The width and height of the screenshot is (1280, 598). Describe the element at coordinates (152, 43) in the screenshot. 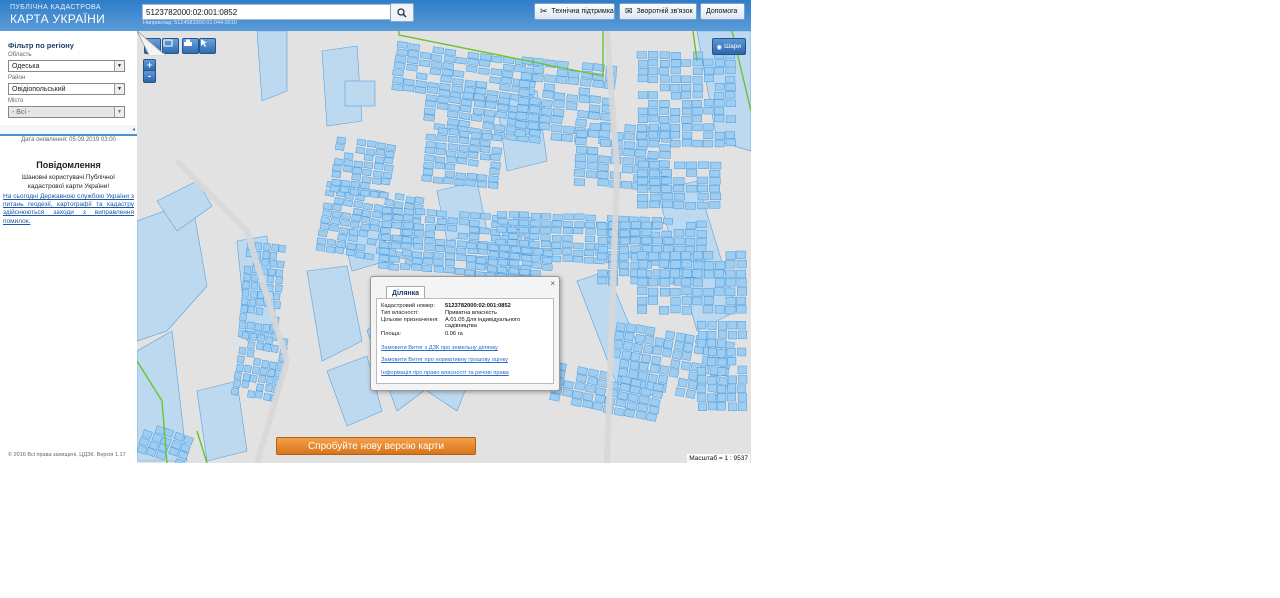

I see `popup-pointer` at that location.